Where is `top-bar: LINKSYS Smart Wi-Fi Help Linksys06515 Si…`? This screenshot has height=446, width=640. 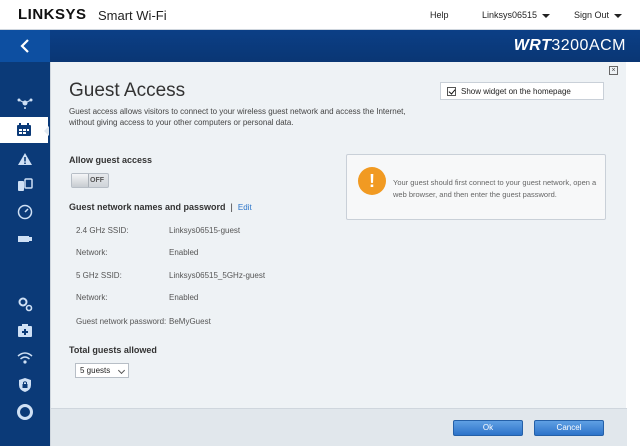 top-bar: LINKSYS Smart Wi-Fi Help Linksys06515 Si… is located at coordinates (320, 15).